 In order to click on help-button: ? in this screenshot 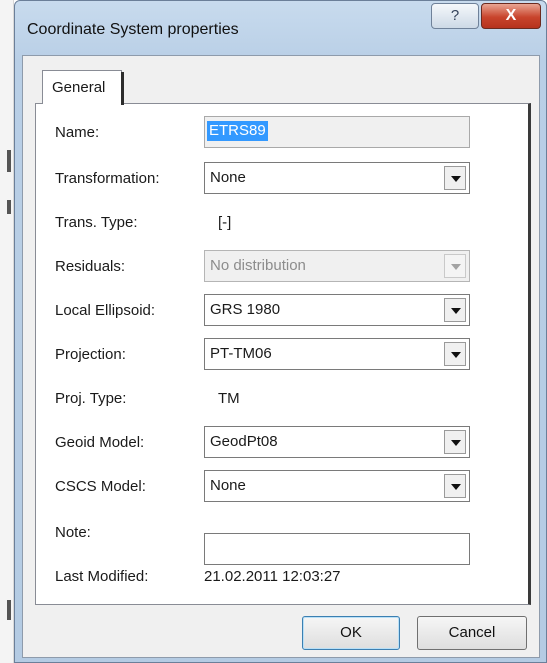, I will do `click(455, 16)`.